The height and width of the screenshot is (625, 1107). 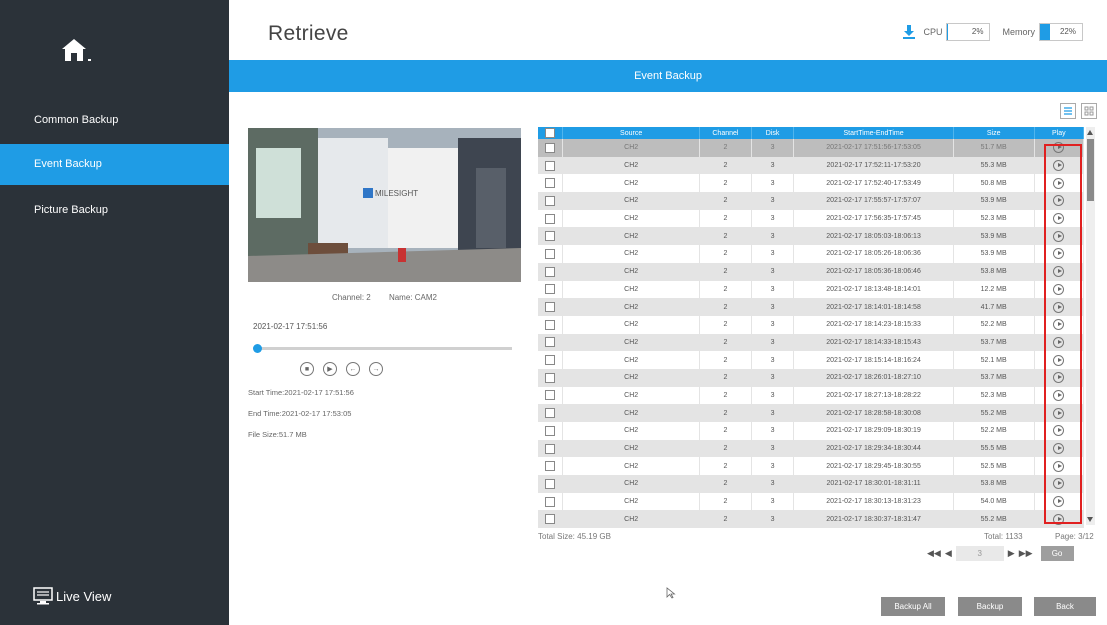 What do you see at coordinates (75, 50) in the screenshot?
I see `home-icon` at bounding box center [75, 50].